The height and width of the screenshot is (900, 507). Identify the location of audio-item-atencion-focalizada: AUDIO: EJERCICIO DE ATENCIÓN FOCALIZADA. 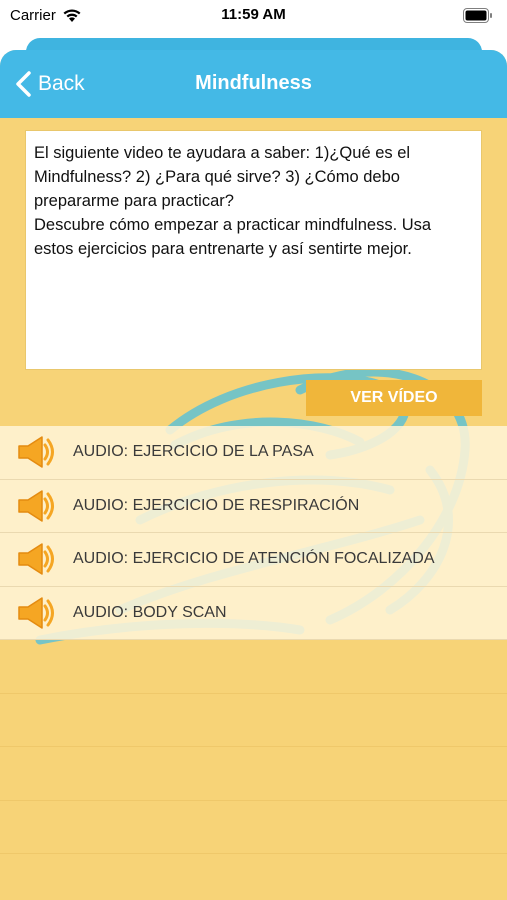
(253, 560).